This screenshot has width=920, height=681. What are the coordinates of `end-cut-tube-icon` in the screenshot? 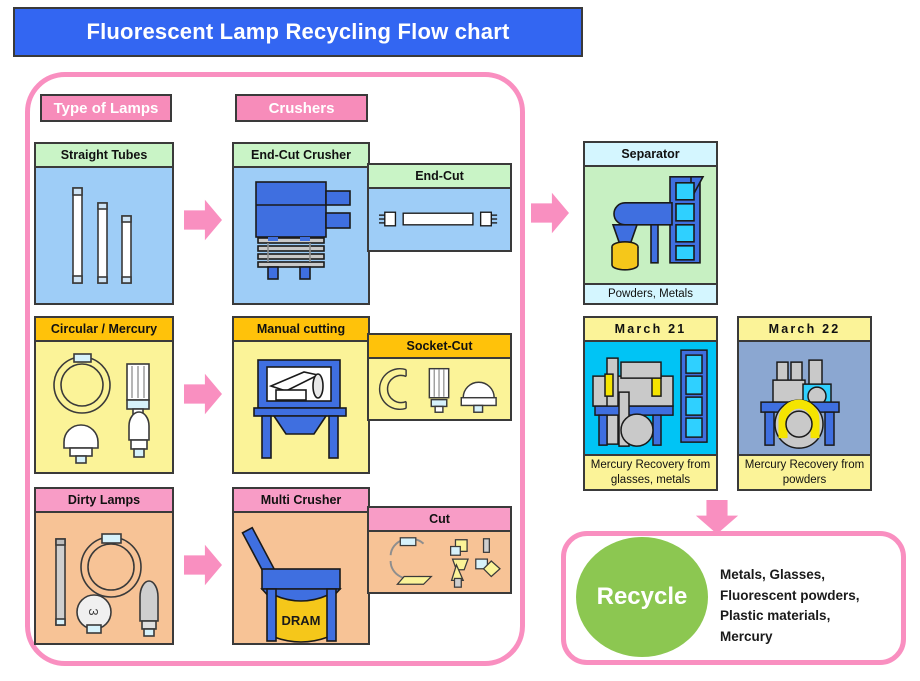 It's located at (438, 219).